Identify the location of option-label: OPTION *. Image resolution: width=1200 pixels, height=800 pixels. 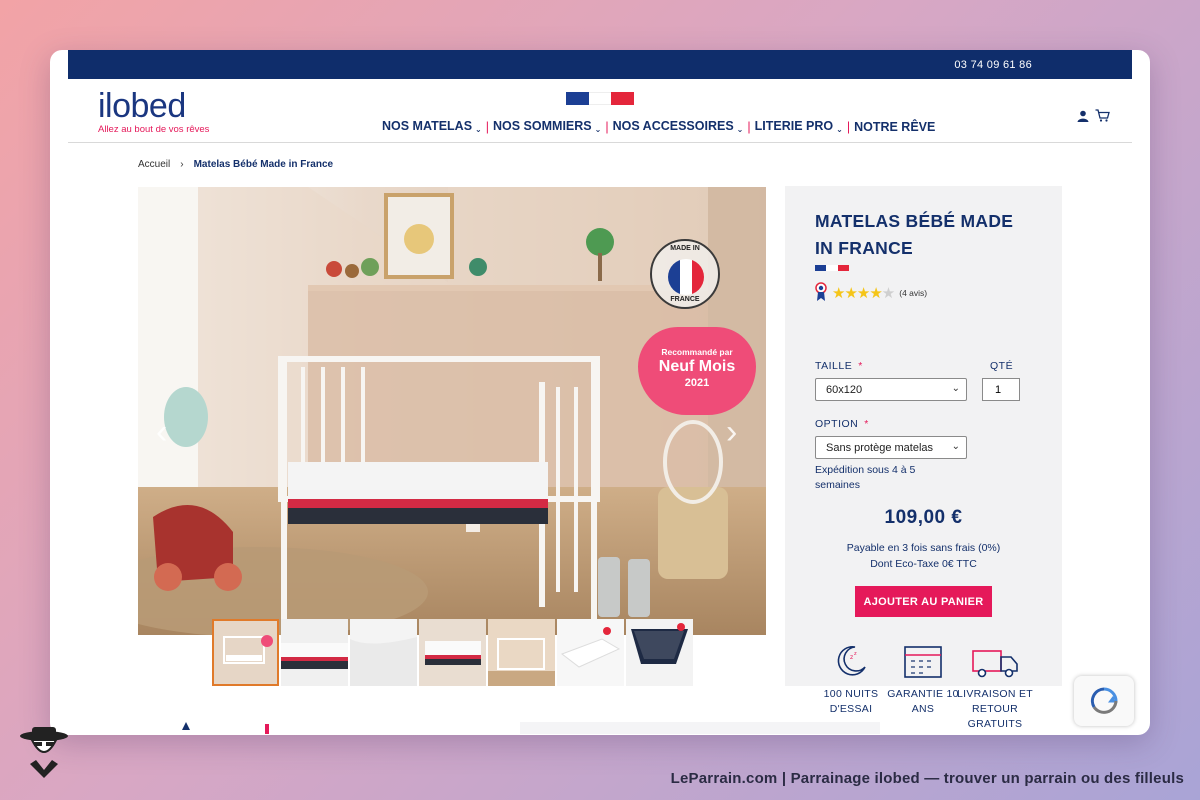
(842, 424).